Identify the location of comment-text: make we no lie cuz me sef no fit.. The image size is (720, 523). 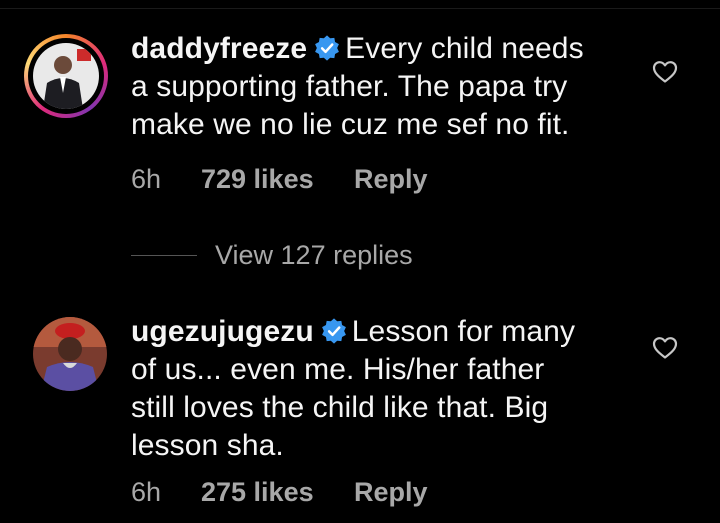
(350, 124).